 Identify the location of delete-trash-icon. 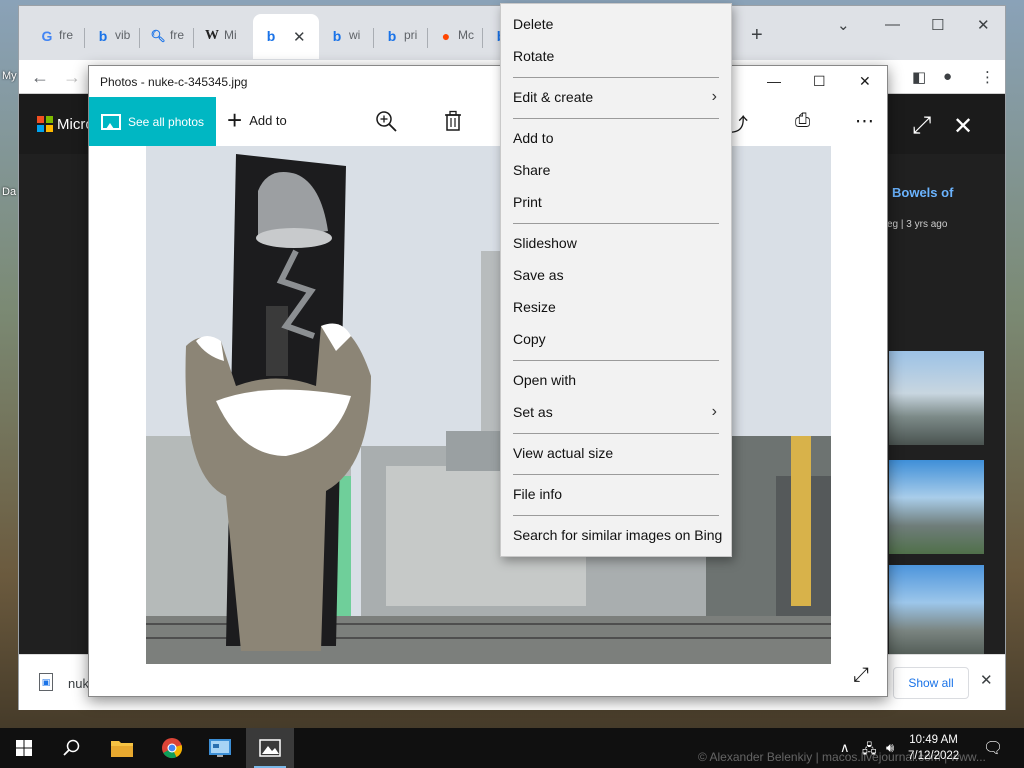
(453, 124).